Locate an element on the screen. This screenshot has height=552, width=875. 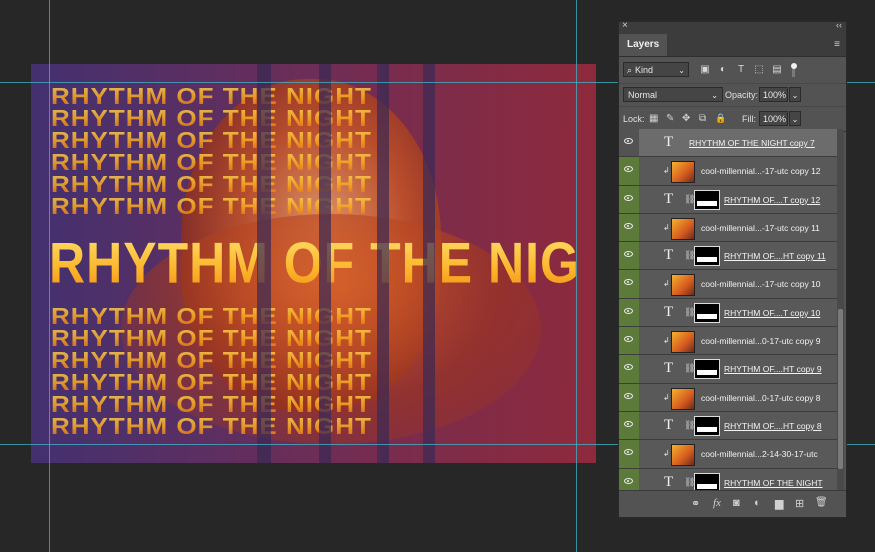
layer-row: ↲ cool-millennial...2-14-30-17-utc is located at coordinates (728, 454).